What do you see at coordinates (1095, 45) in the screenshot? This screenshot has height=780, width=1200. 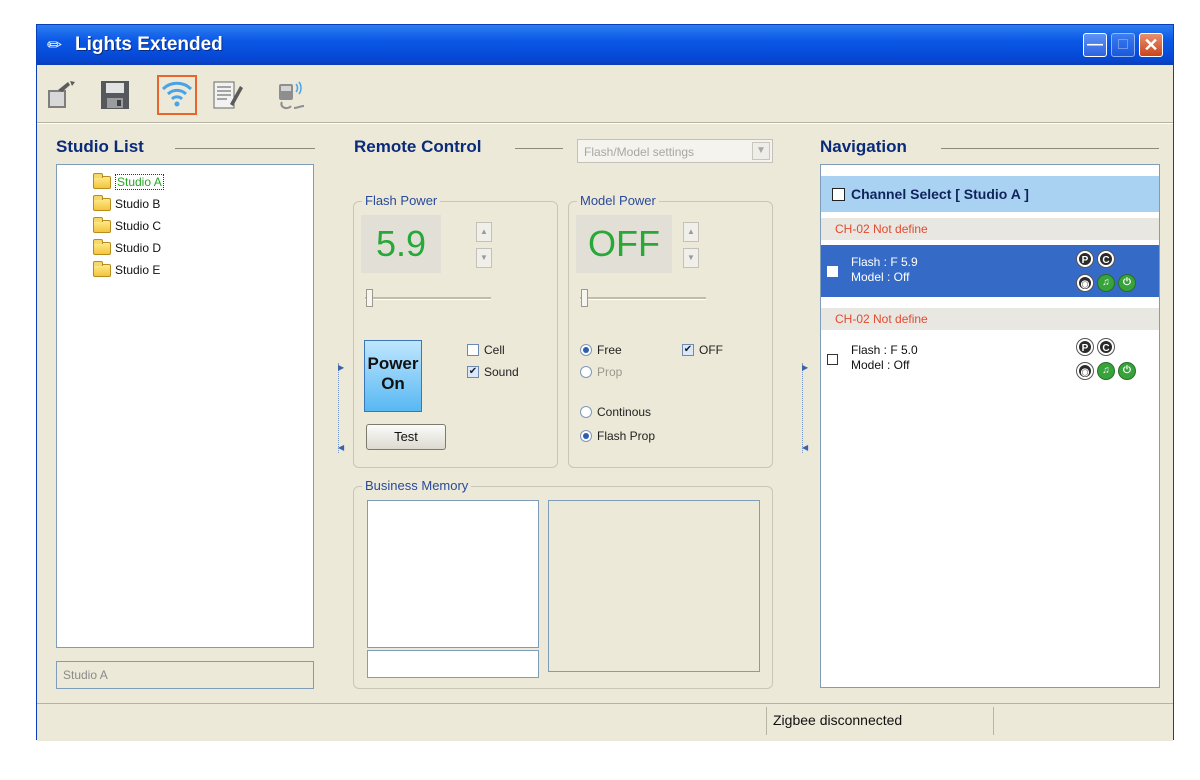 I see `minimize-button: —` at bounding box center [1095, 45].